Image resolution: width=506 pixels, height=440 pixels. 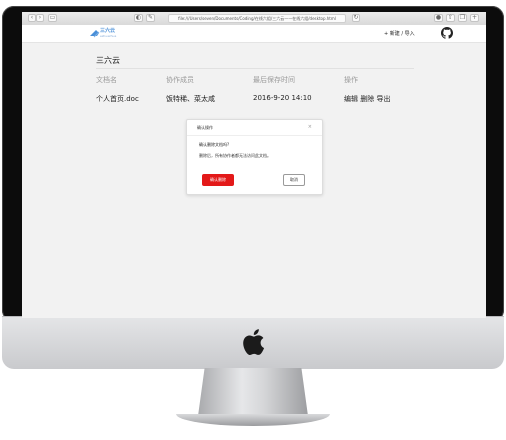 What do you see at coordinates (117, 99) in the screenshot?
I see `doc-name-link: 个人首页.doc` at bounding box center [117, 99].